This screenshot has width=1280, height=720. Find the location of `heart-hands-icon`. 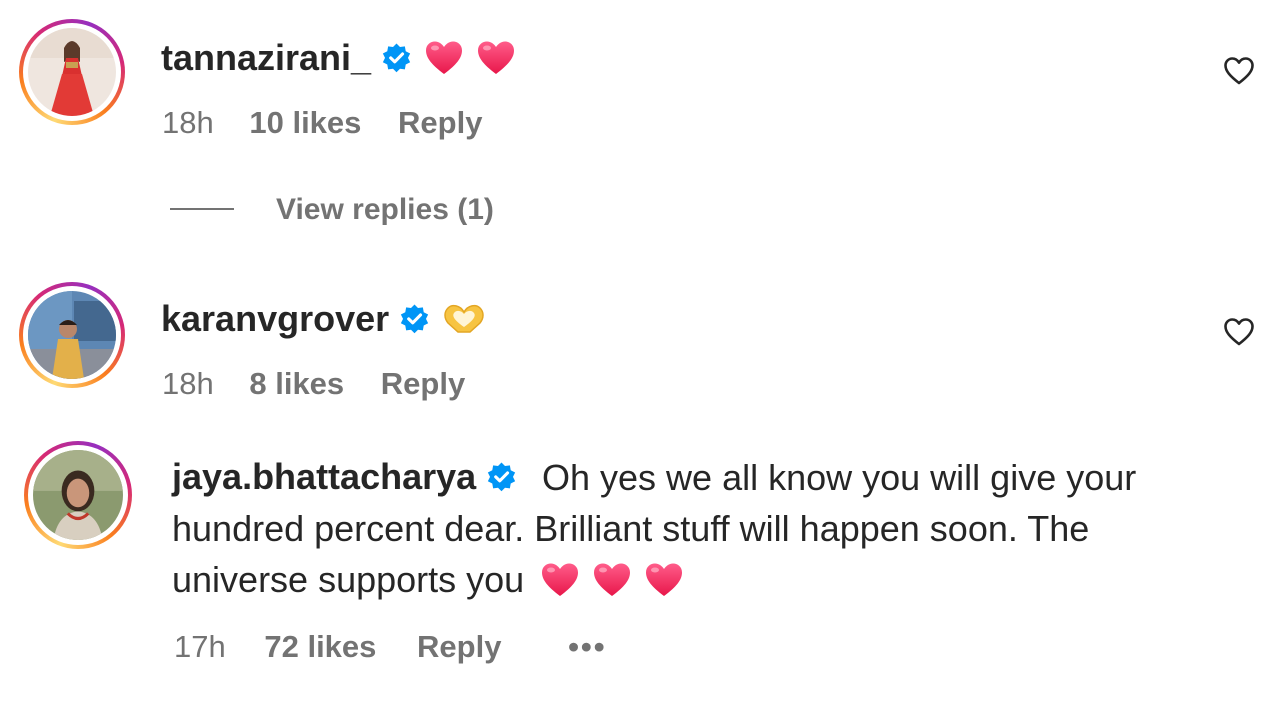

heart-hands-icon is located at coordinates (464, 318).